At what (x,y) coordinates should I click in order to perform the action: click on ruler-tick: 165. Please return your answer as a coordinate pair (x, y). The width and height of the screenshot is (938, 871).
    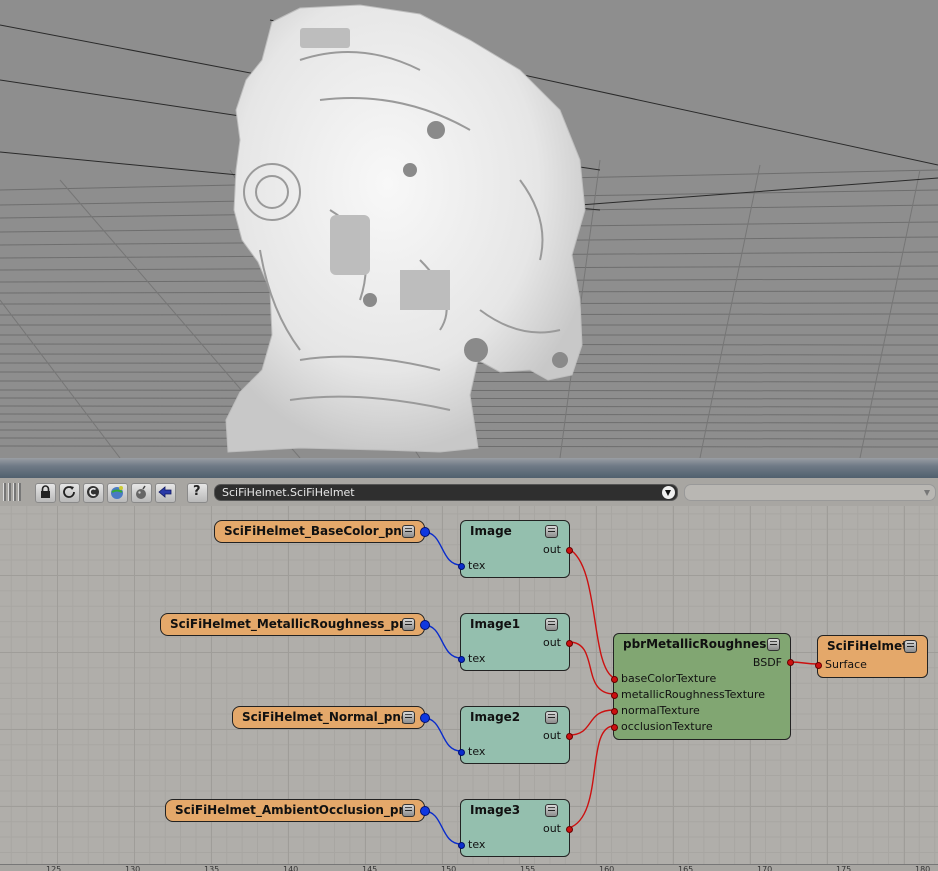
    Looking at the image, I should click on (686, 868).